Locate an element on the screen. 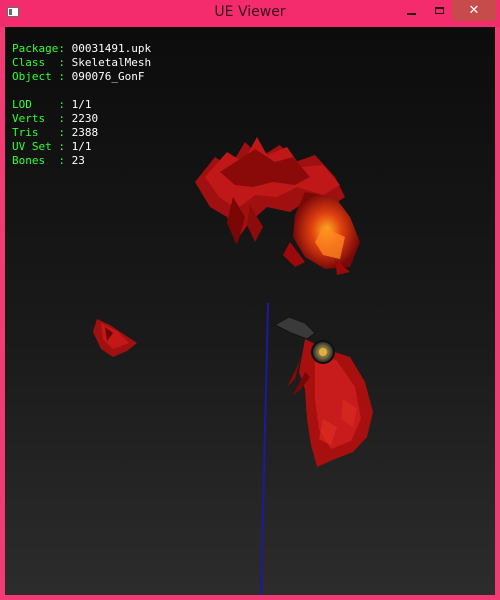 The image size is (500, 600). mesh-right-drape is located at coordinates (323, 391).